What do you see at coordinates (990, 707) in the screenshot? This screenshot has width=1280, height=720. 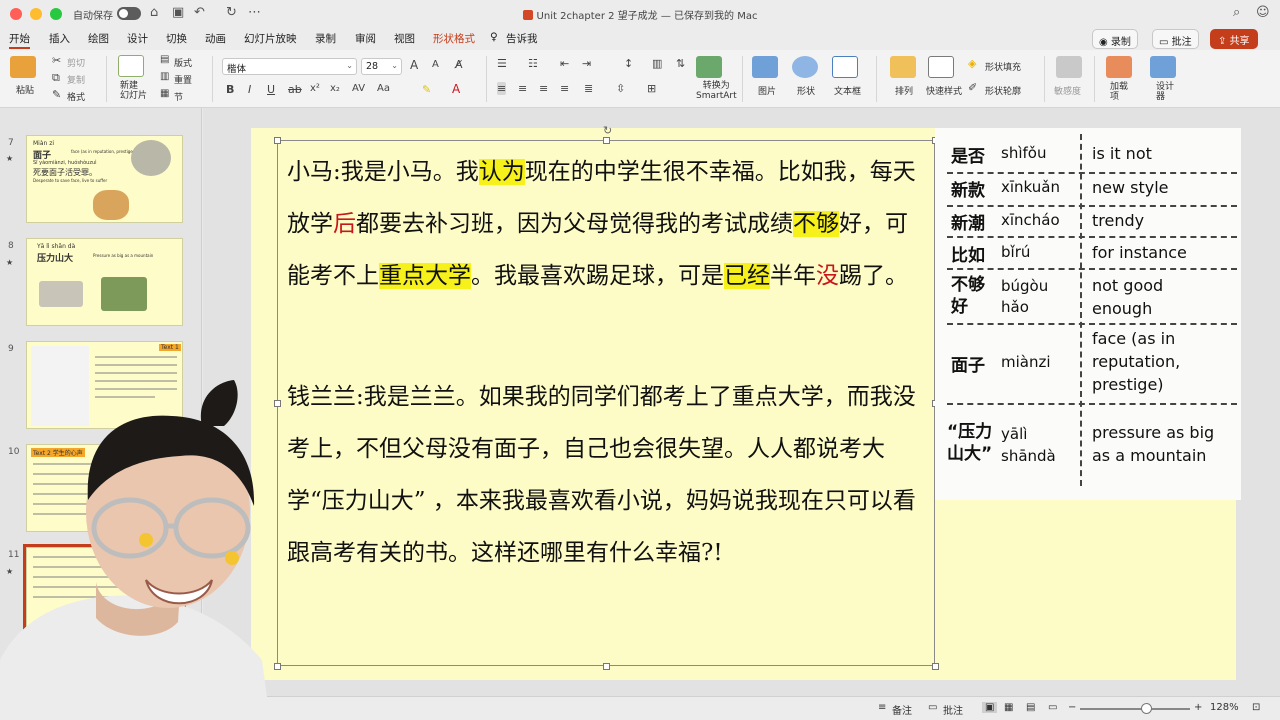 I see `normal-view-icon: ▣` at bounding box center [990, 707].